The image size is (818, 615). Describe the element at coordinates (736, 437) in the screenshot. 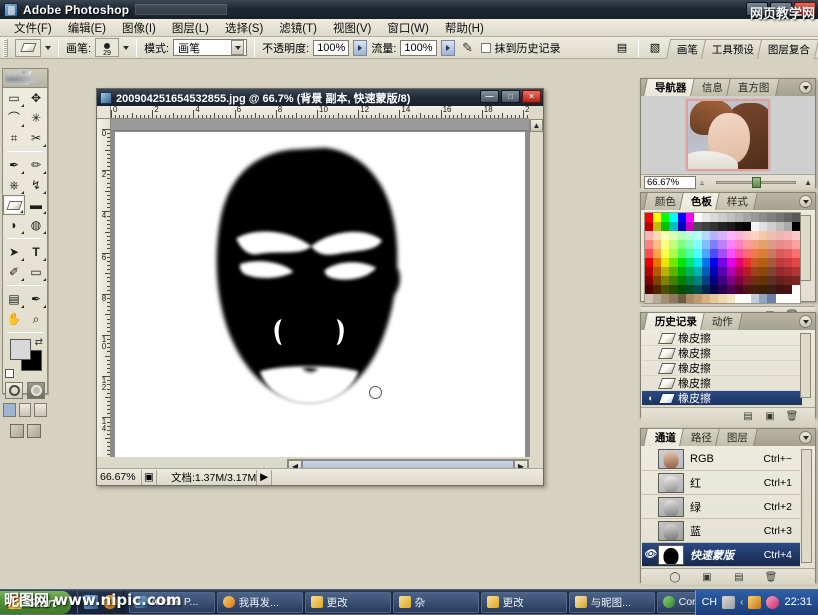

I see `tab-layers: 图层` at that location.